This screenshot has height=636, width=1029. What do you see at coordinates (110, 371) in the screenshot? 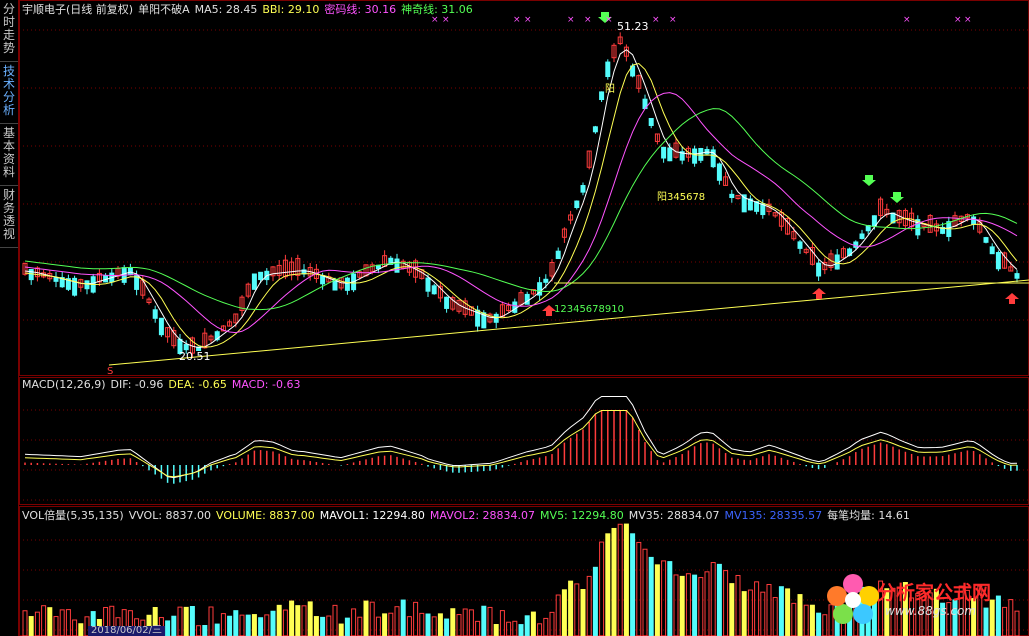
I see `sell-mark: S` at bounding box center [110, 371].